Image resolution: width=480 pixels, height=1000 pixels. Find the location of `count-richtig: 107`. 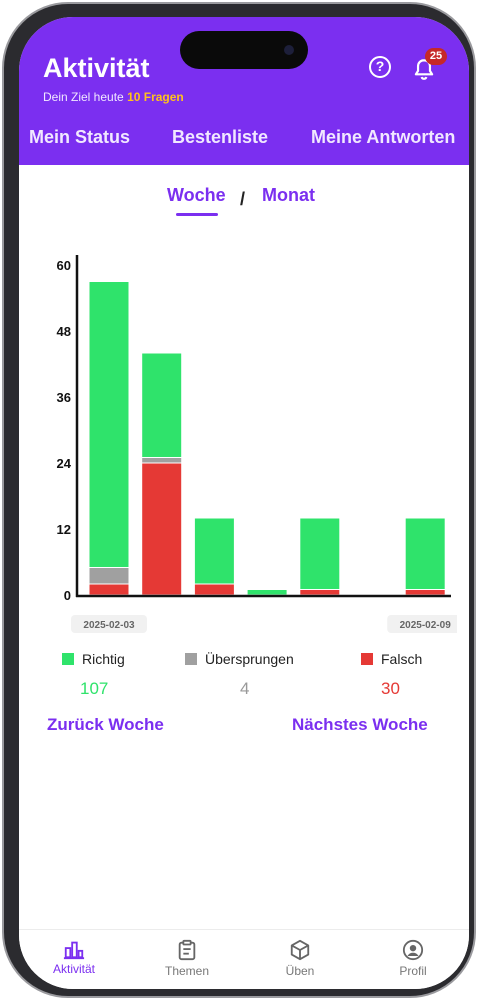

count-richtig: 107 is located at coordinates (94, 688).